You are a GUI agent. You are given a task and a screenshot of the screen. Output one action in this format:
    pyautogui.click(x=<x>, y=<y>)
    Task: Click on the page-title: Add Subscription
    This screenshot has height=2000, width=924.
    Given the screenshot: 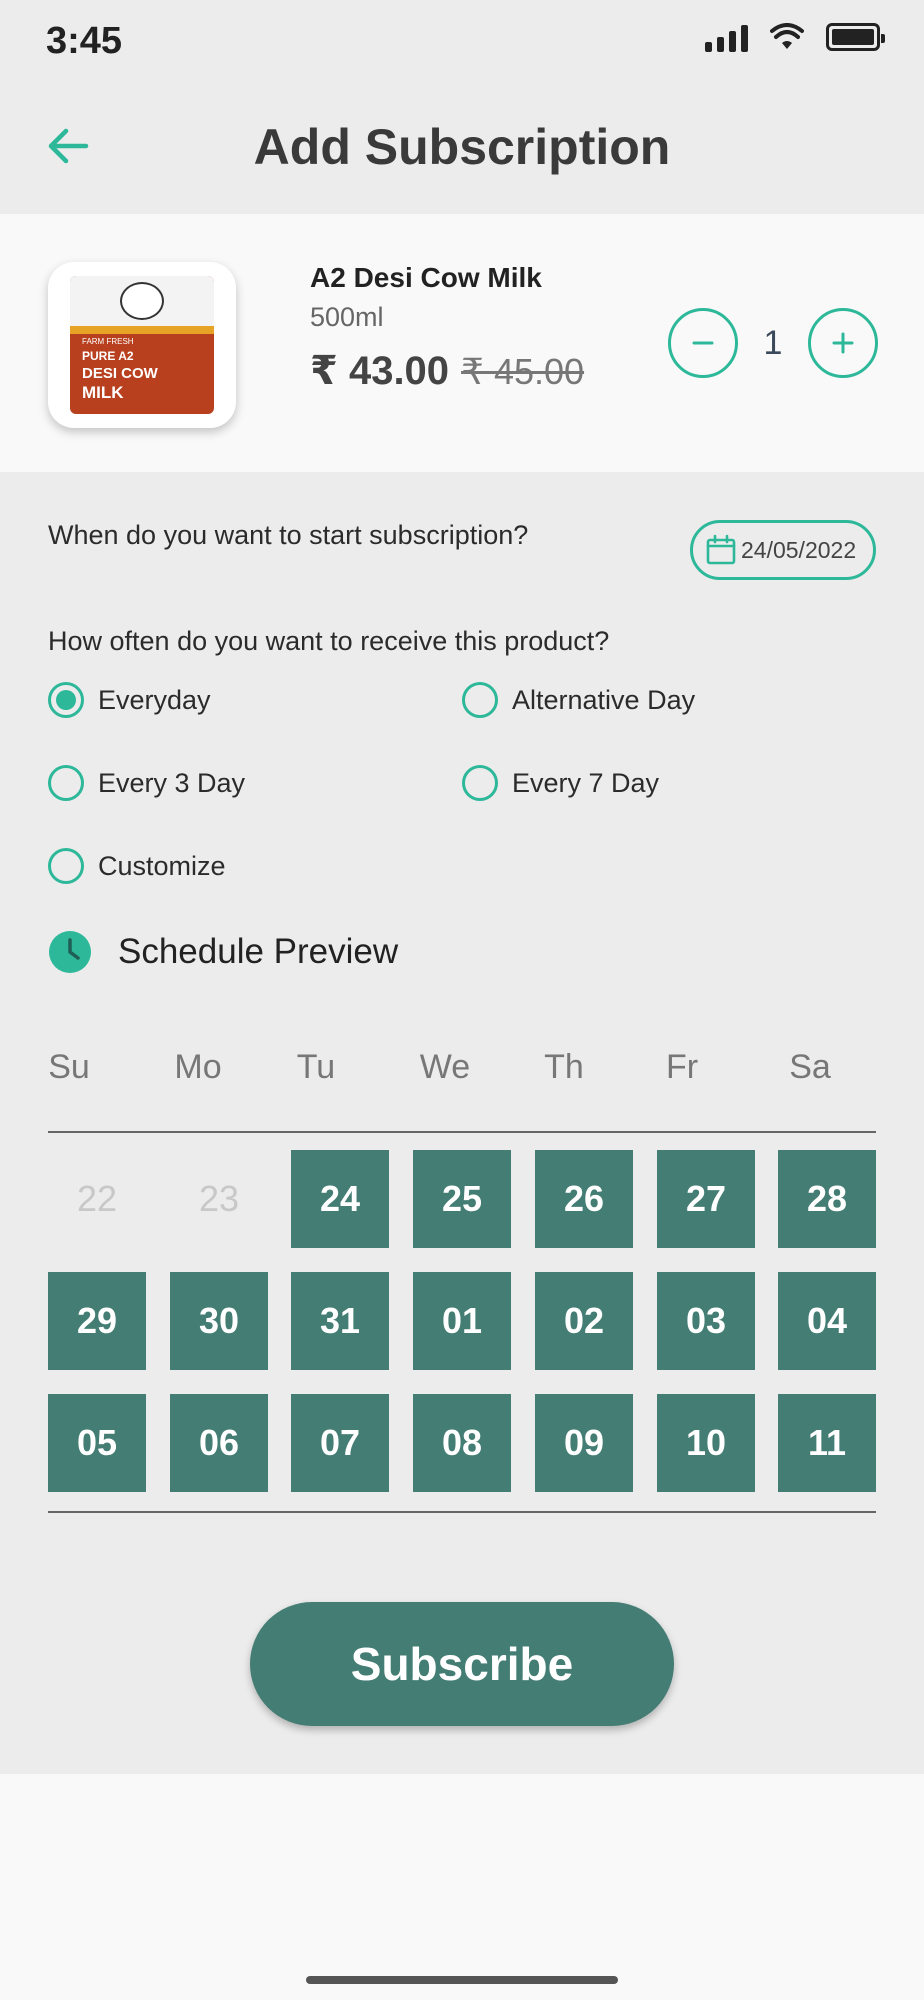 What is the action you would take?
    pyautogui.click(x=462, y=147)
    